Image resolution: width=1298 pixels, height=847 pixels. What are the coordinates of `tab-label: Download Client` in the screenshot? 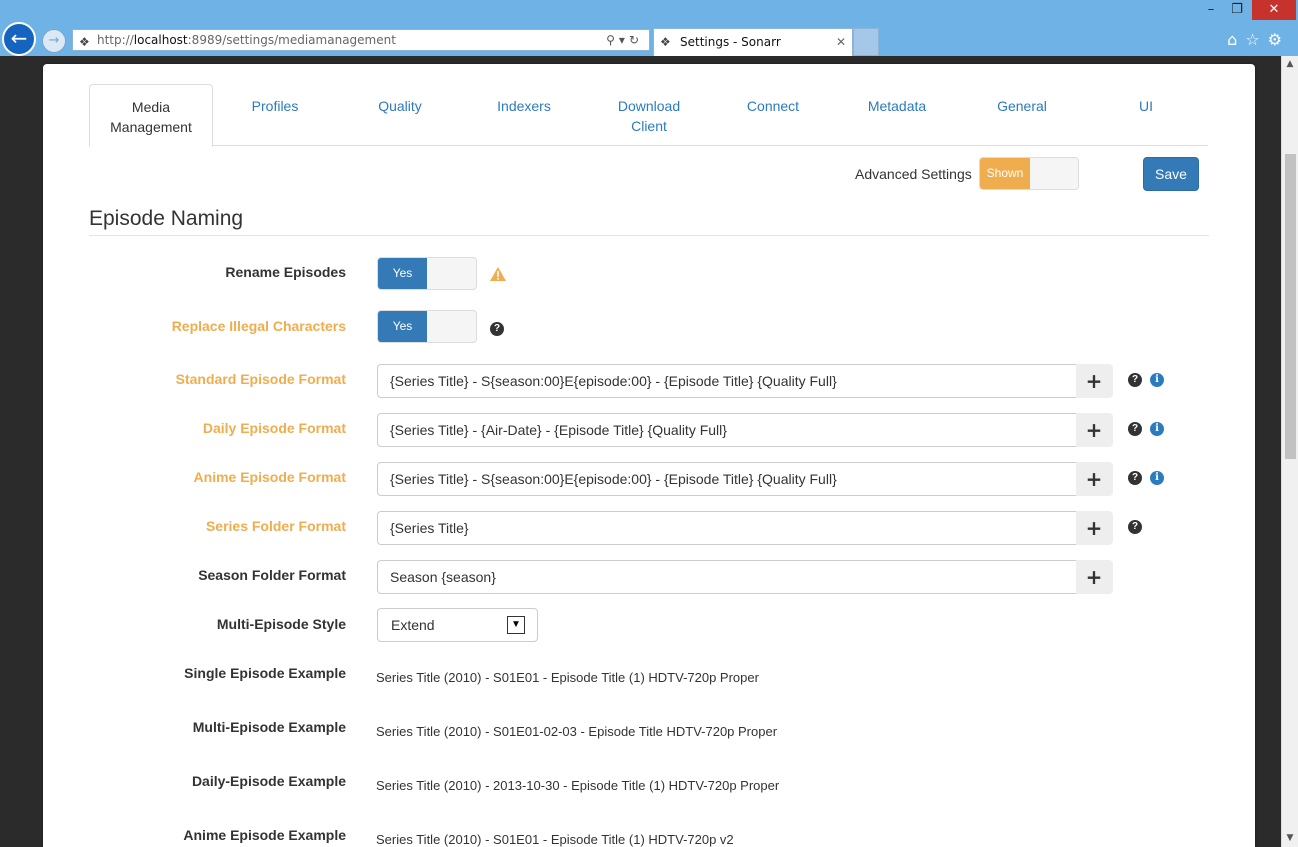 It's located at (649, 116).